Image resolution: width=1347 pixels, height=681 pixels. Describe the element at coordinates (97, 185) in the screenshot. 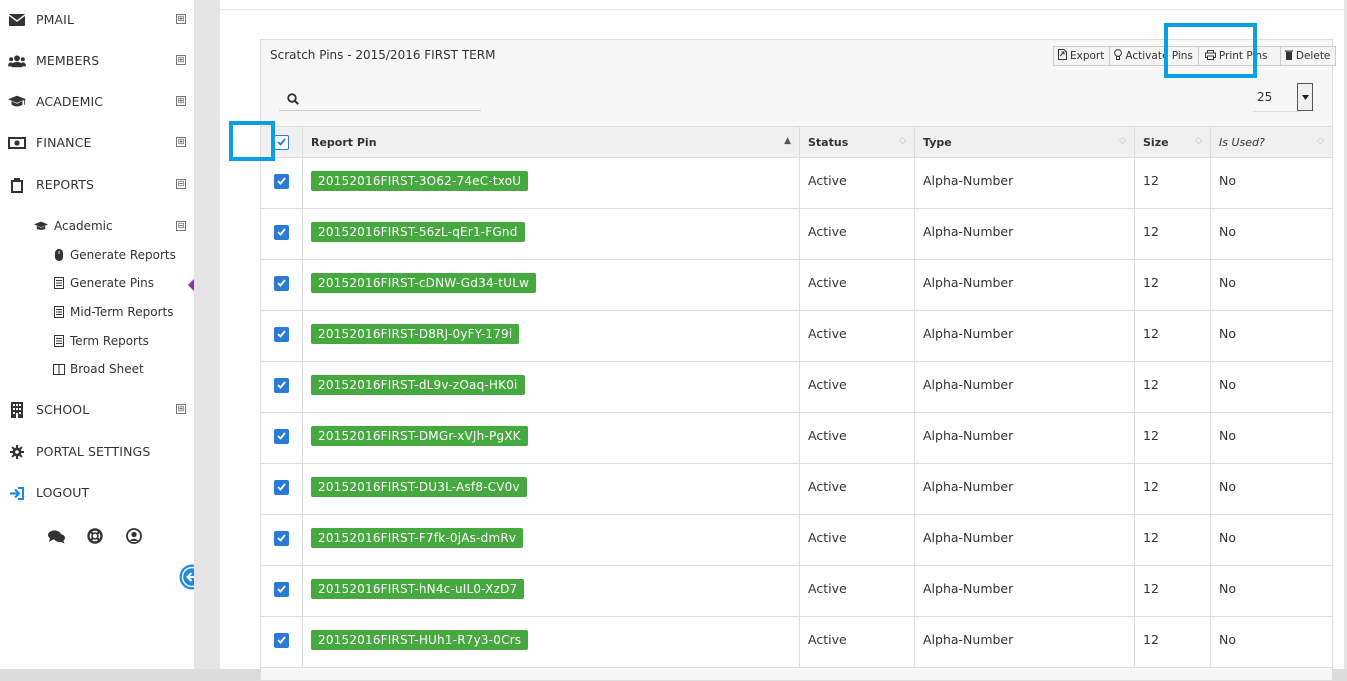

I see `sidebar-item-reports: REPORTS ⊟` at that location.